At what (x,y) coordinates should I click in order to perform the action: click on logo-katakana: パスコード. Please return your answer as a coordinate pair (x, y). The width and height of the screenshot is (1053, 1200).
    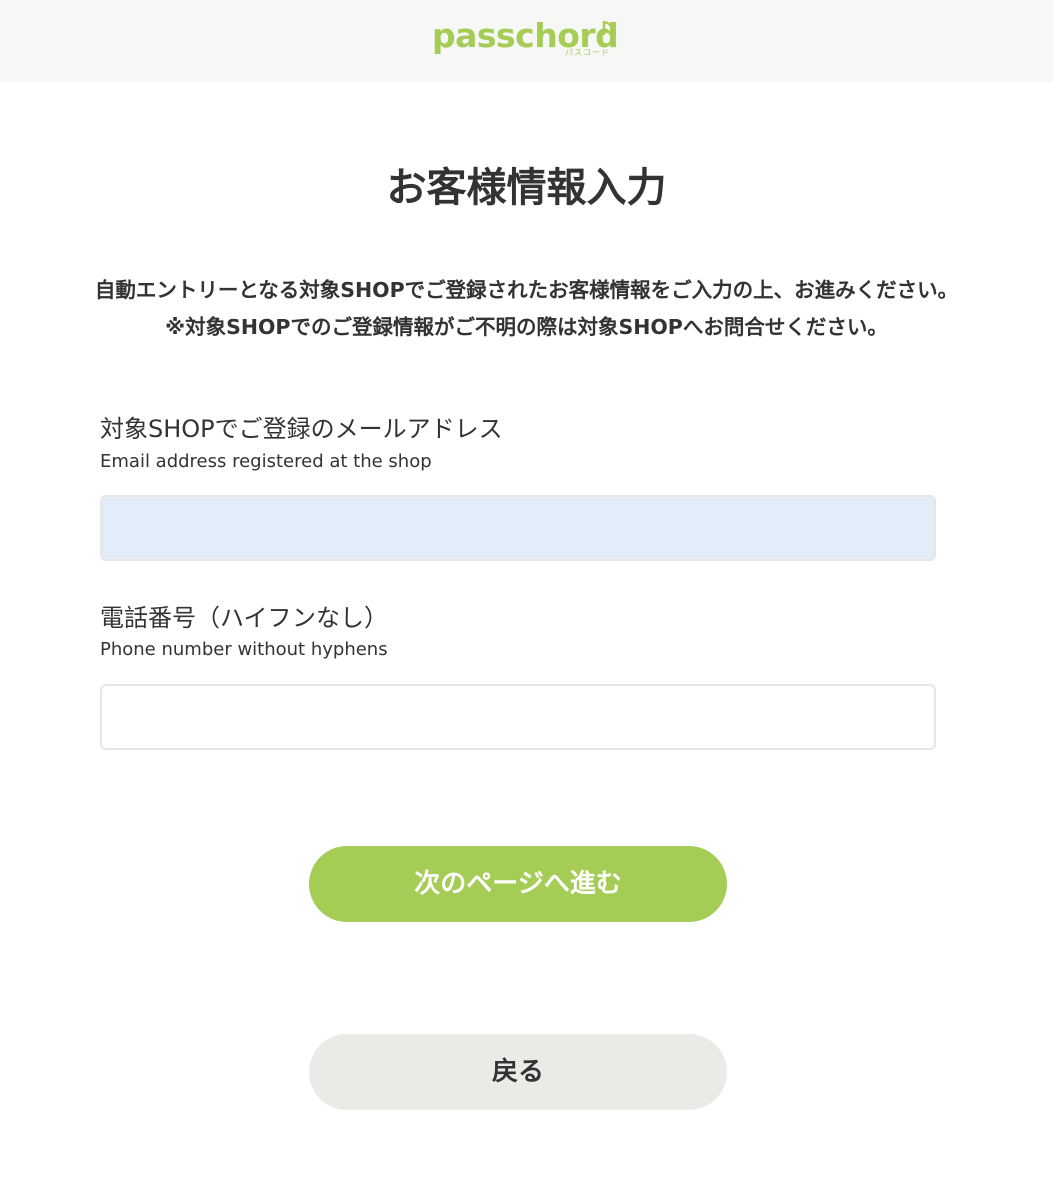
    Looking at the image, I should click on (587, 52).